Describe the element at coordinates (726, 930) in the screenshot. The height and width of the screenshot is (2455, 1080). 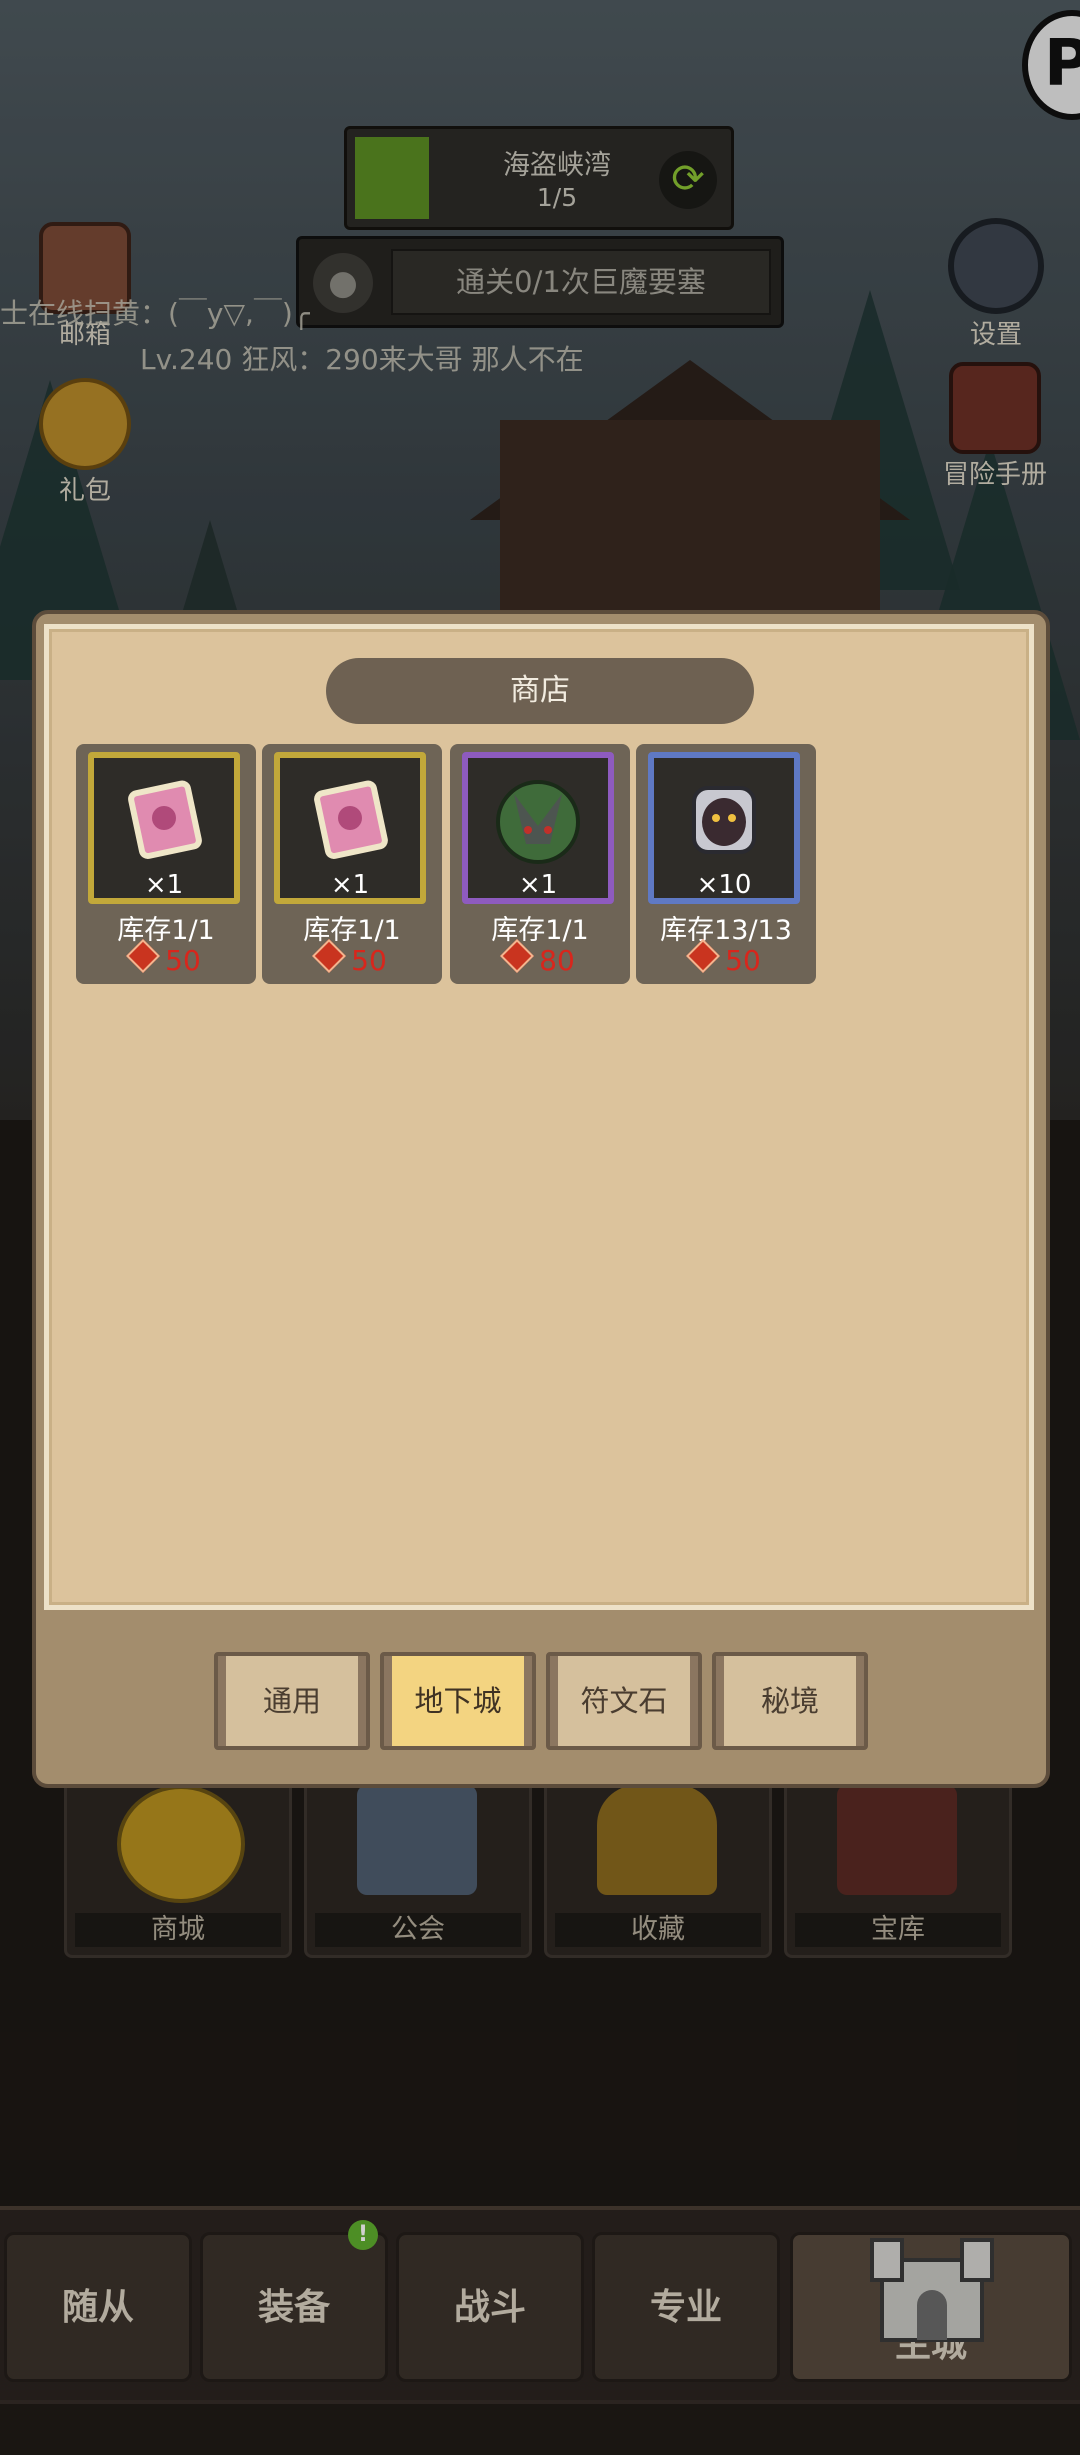
I see `item-stock: 库存13/13` at that location.